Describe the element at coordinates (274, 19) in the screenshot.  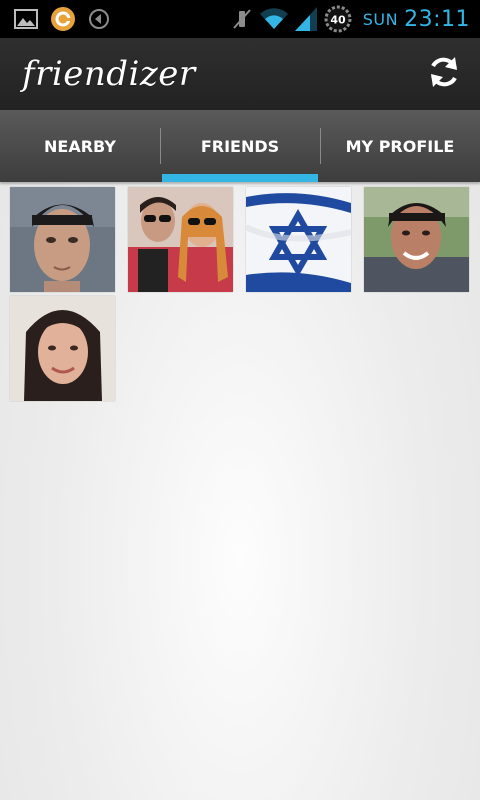
I see `wifi-icon` at that location.